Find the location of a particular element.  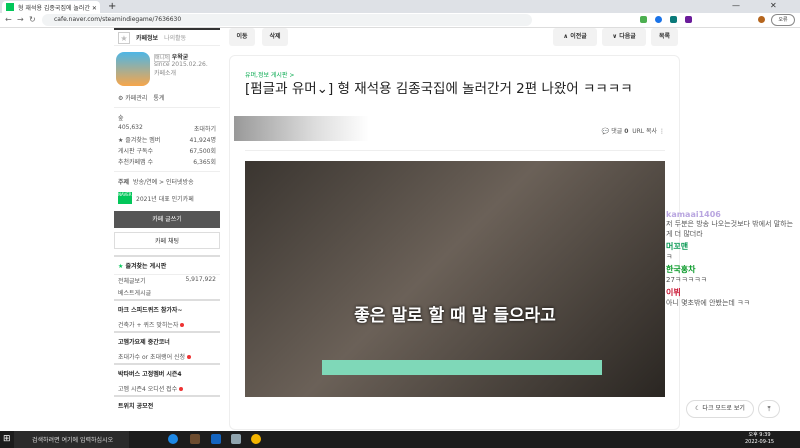

board-link: 초대가수 or 초대랭어 신청 is located at coordinates (167, 356).